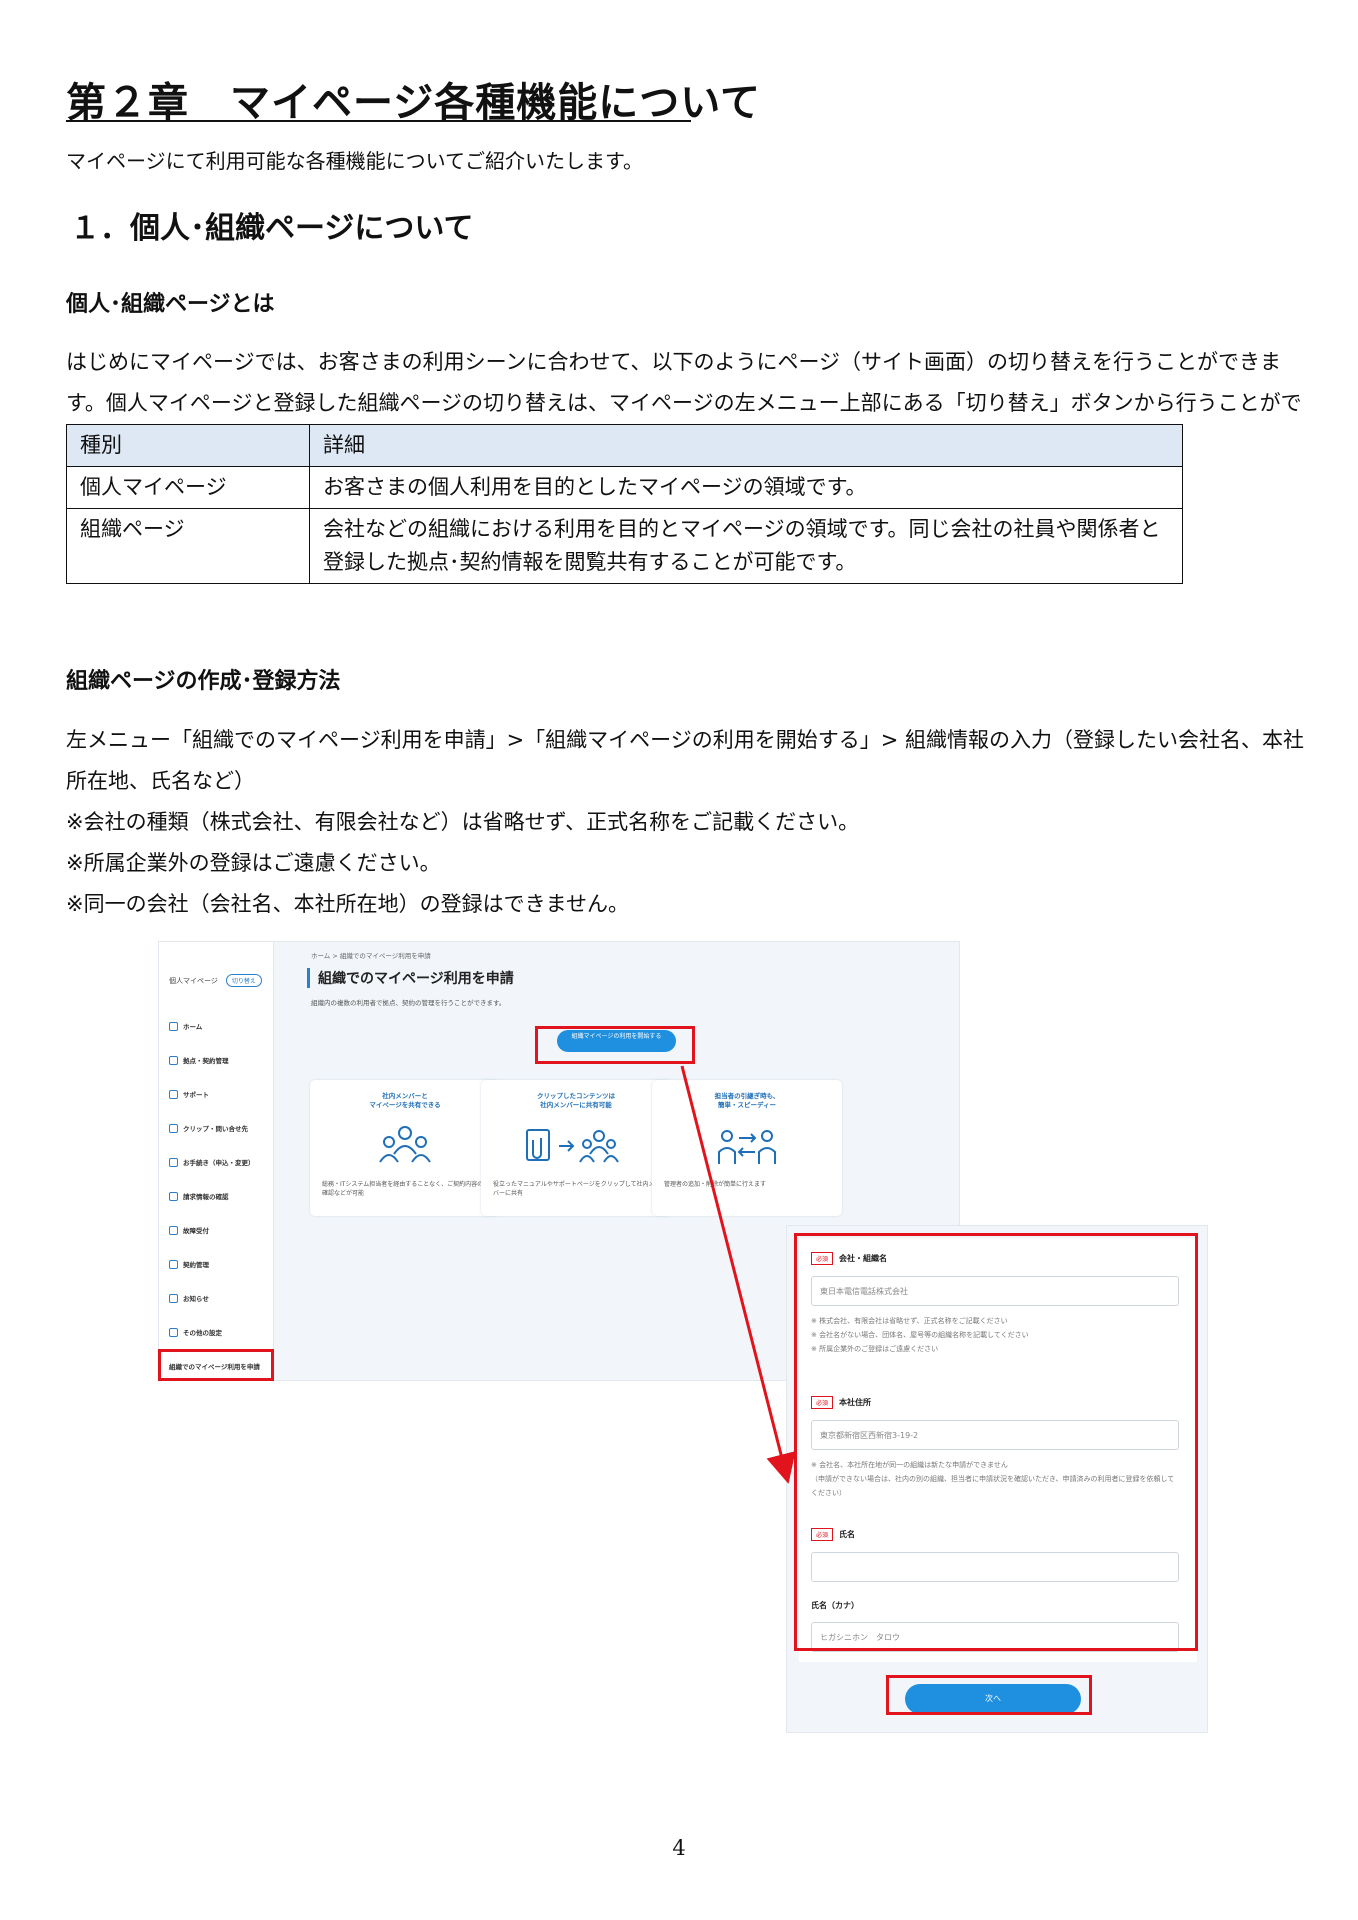 This screenshot has height=1920, width=1358. Describe the element at coordinates (738, 1274) in the screenshot. I see `pointer-arrow` at that location.